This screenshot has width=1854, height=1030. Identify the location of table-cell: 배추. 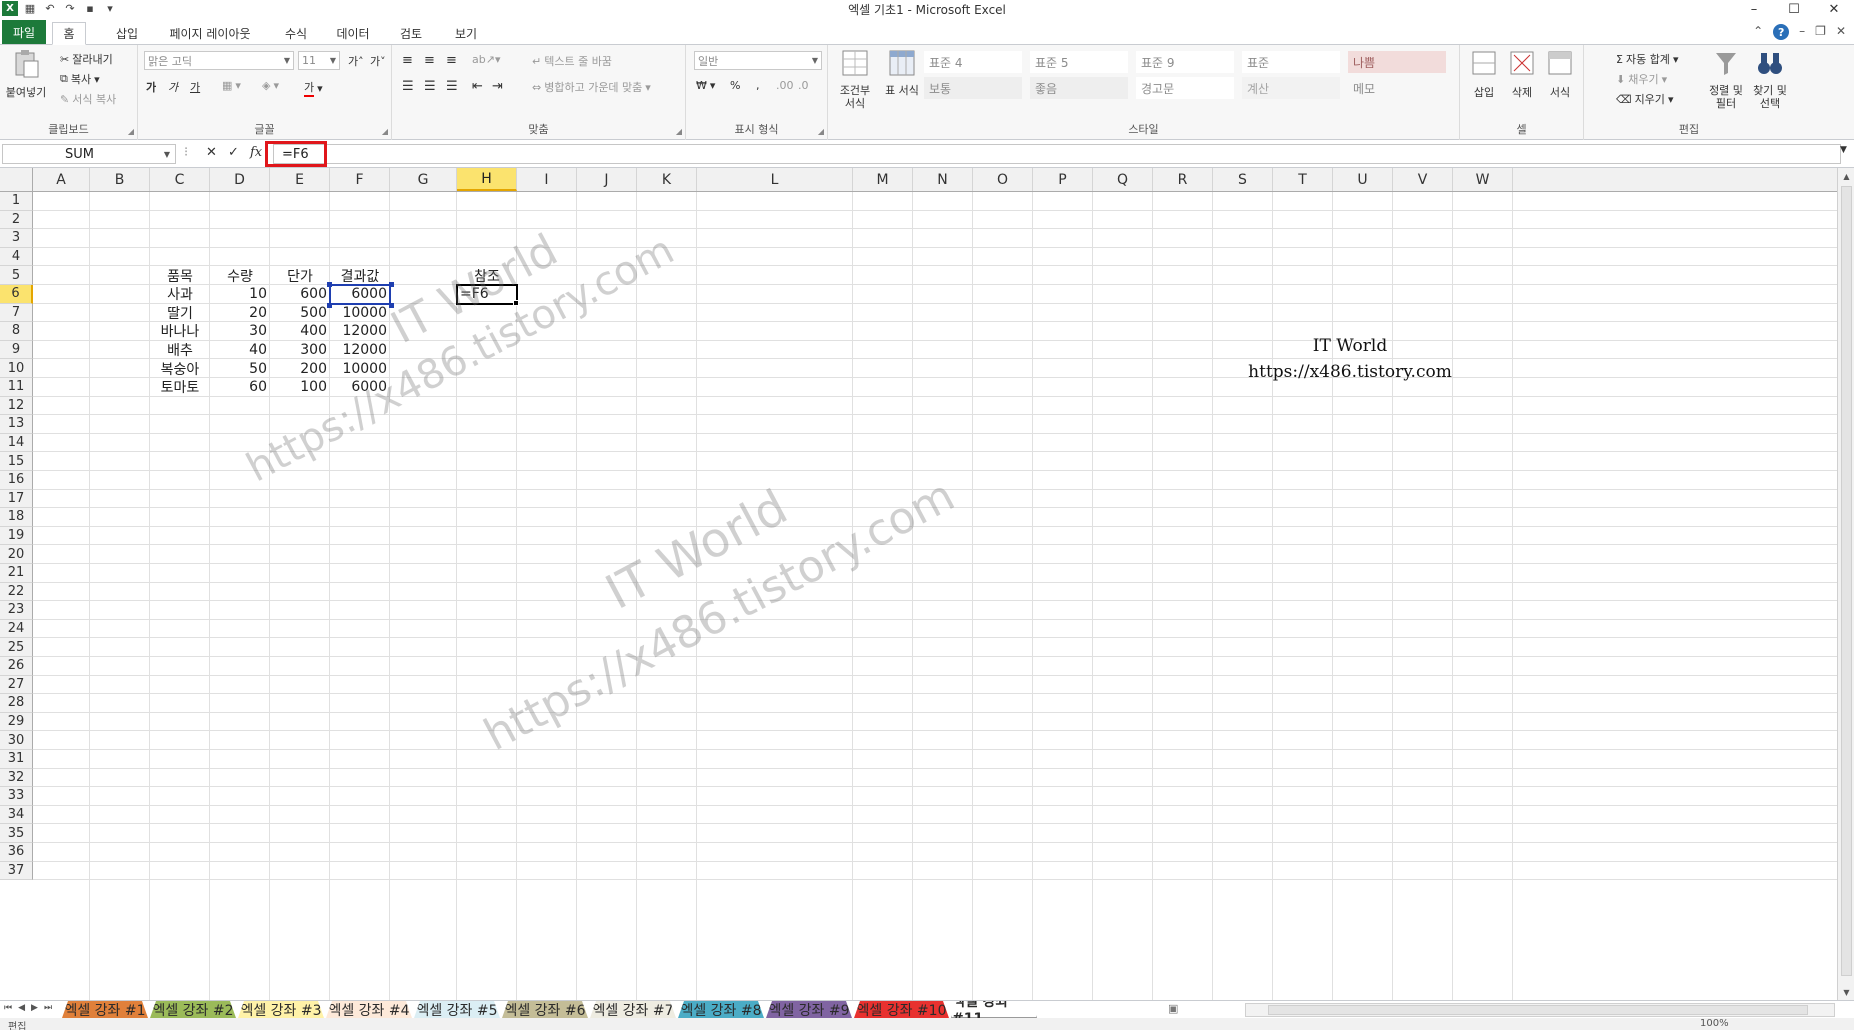
(180, 350).